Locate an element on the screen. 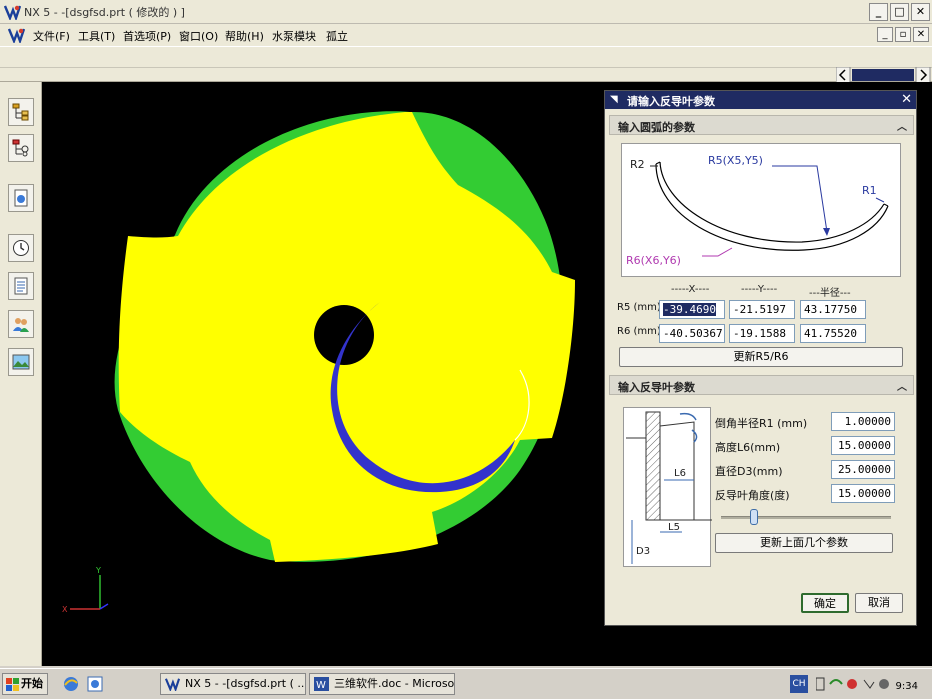  fig-label-r5: R5(X5,Y5) is located at coordinates (735, 160).